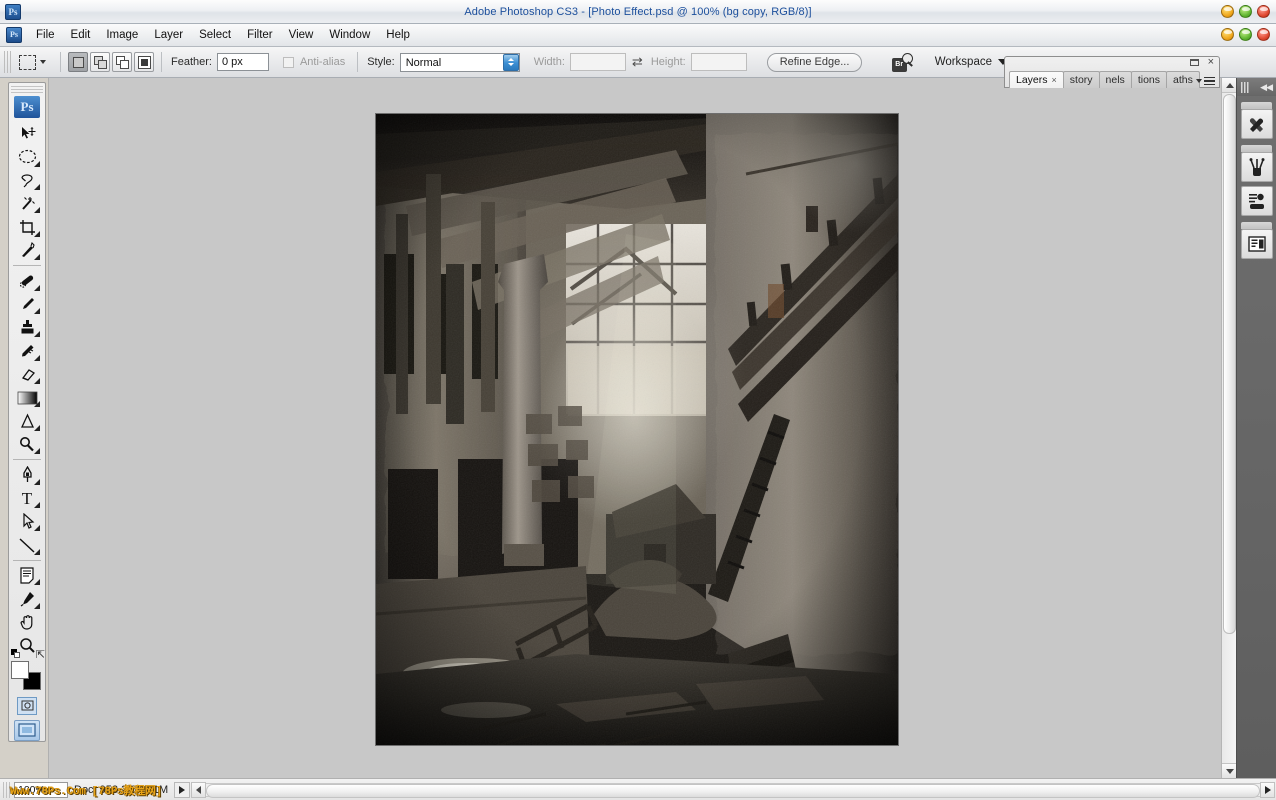 Image resolution: width=1276 pixels, height=800 pixels. Describe the element at coordinates (27, 622) in the screenshot. I see `hand-tool` at that location.